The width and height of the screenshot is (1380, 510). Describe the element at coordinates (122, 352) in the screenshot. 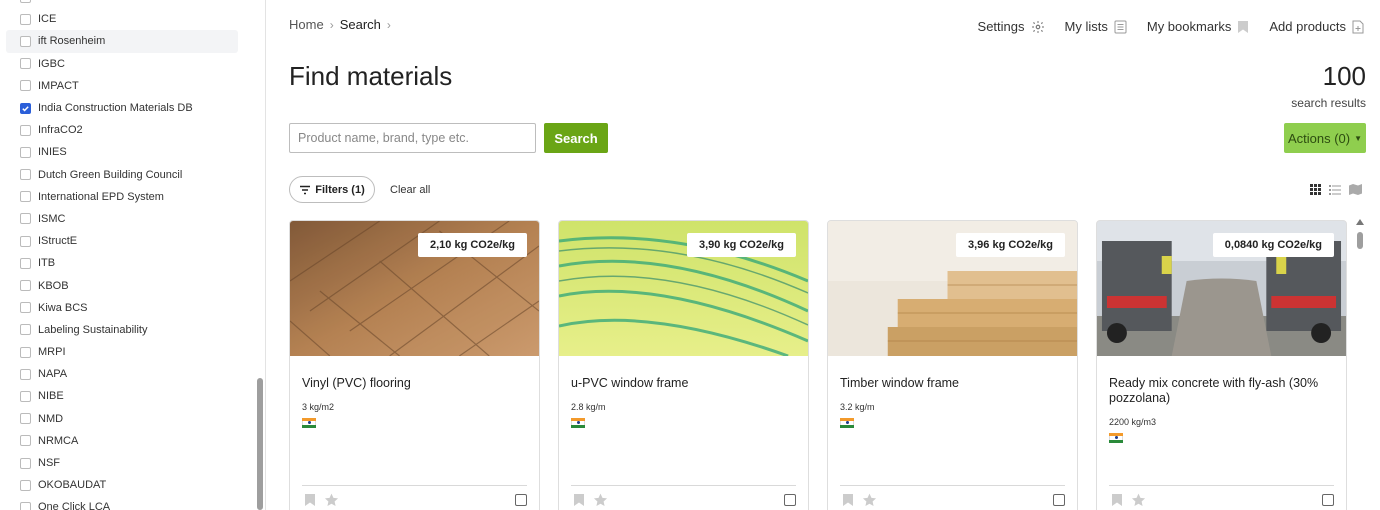

I see `filter-item: MRPI` at that location.